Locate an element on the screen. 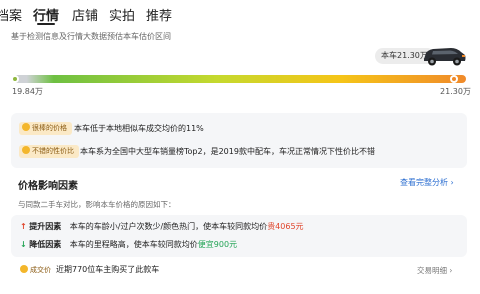  deal-text: 近期770位车主购买了此款车 is located at coordinates (108, 269).